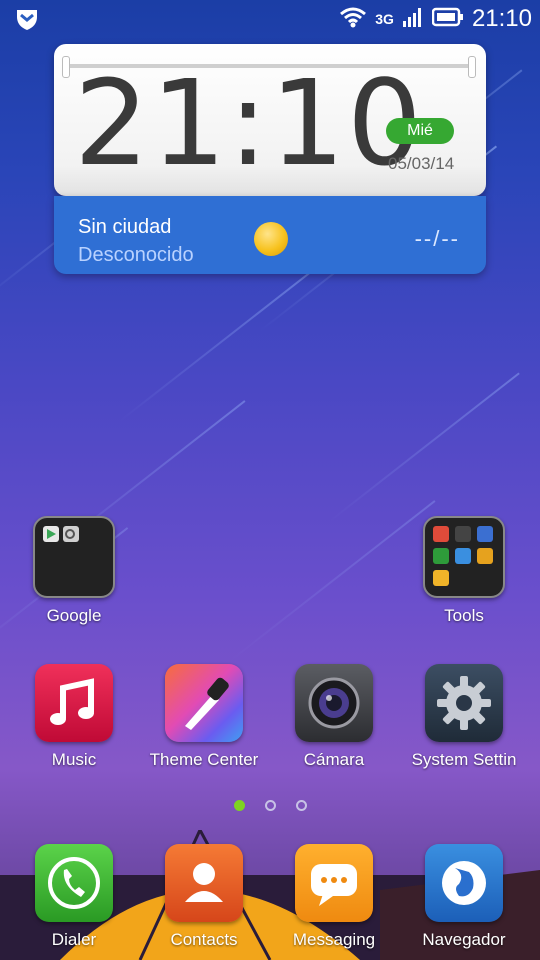 The height and width of the screenshot is (960, 540). I want to click on network-type: 3G, so click(384, 19).